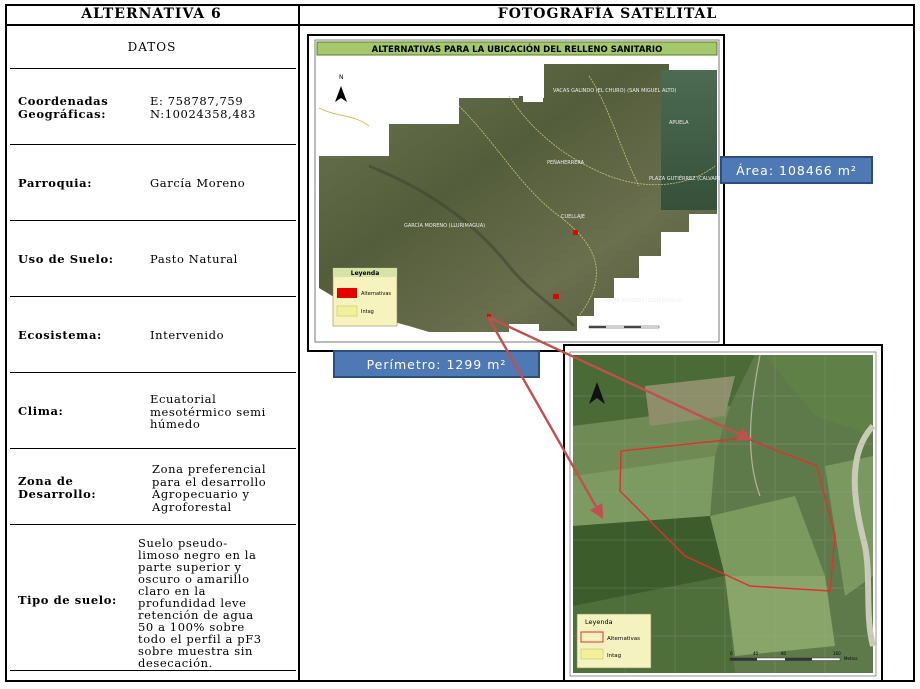 The image size is (920, 689). I want to click on arrow-overlay, so click(619, 417).